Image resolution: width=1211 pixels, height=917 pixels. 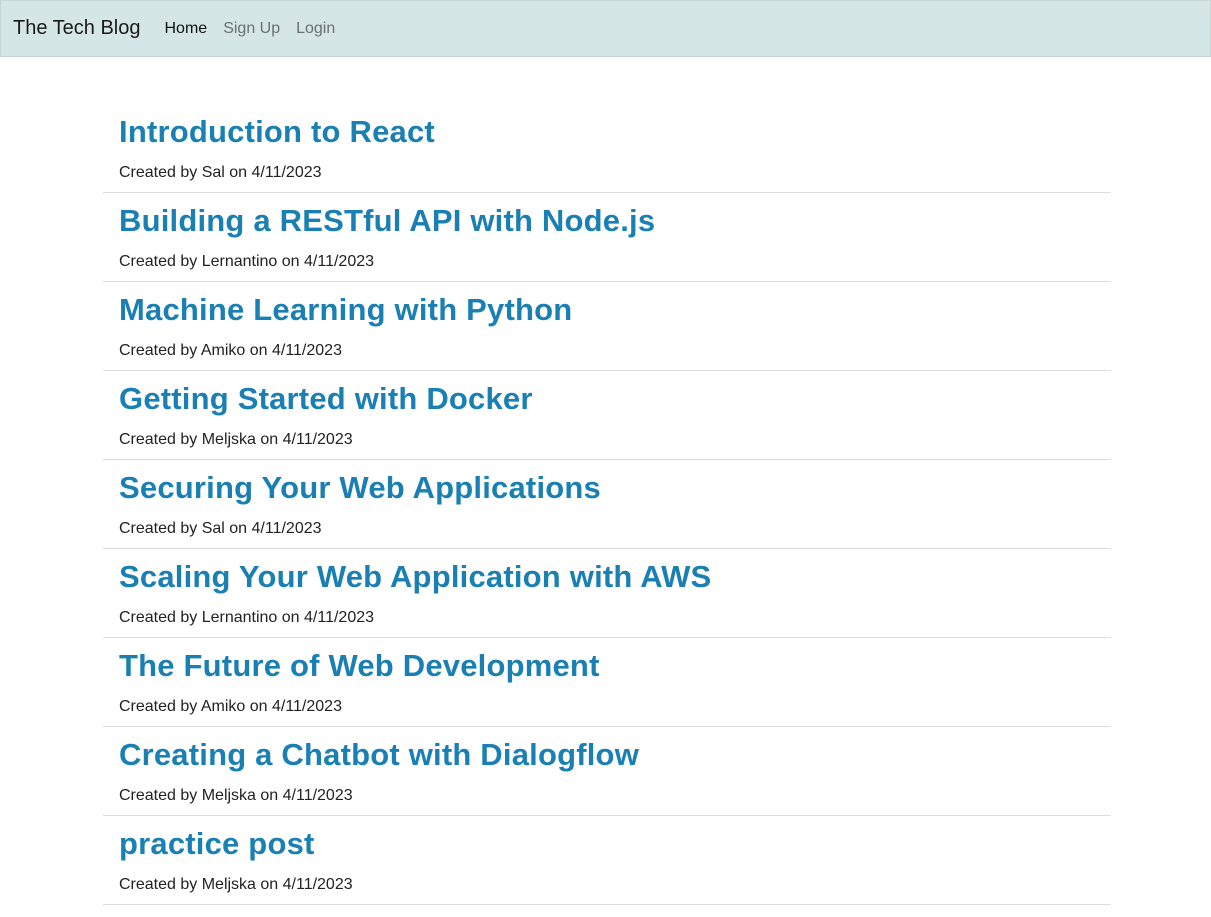 I want to click on post-title-link: Securing Your Web Applications, so click(x=360, y=488).